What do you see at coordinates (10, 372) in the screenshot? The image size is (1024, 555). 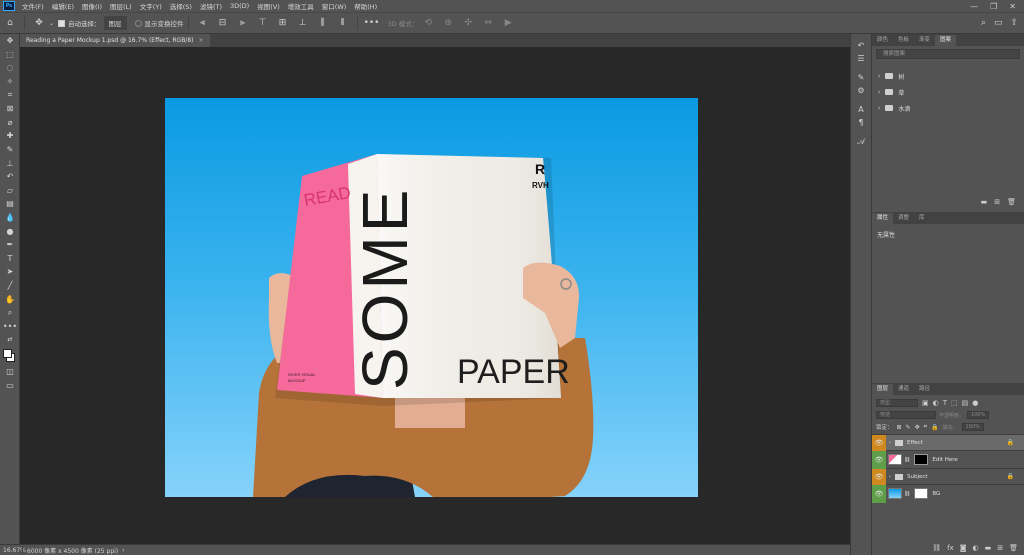 I see `quick-mask-icon: ◫` at bounding box center [10, 372].